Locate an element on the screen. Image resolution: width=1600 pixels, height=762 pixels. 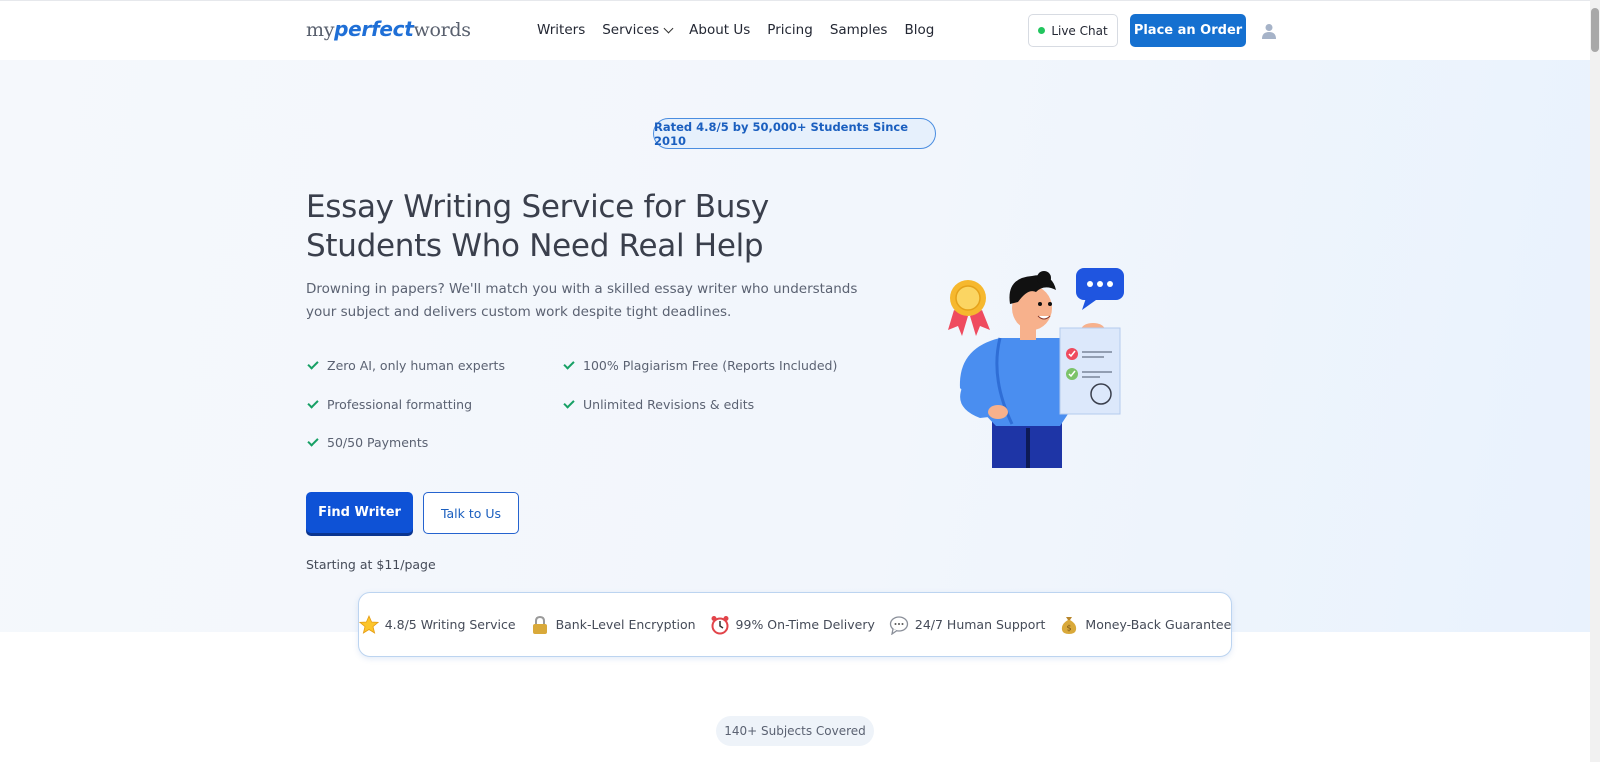
nav-services: Services is located at coordinates (638, 30).